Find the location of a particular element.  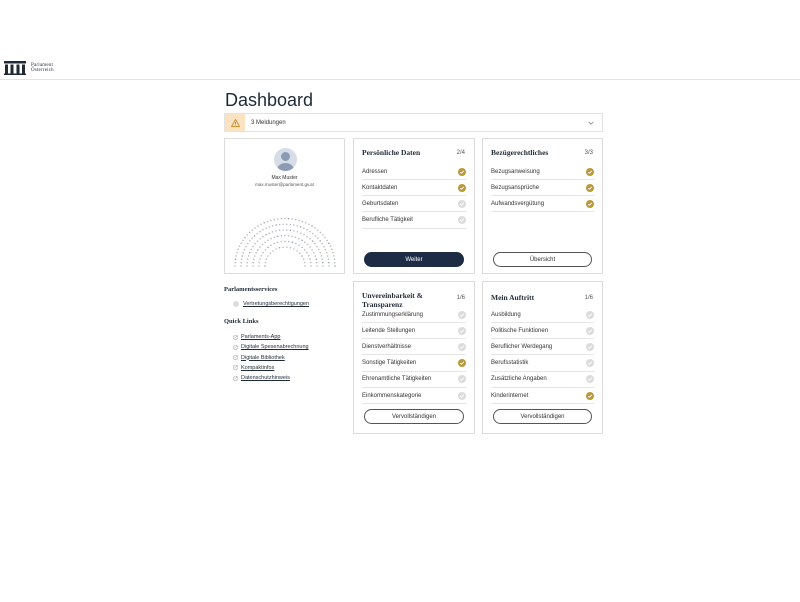

checklist-item-label: Kinderinternet is located at coordinates (510, 395).